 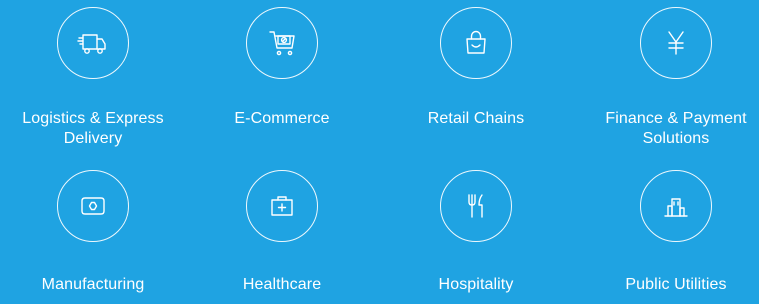 I want to click on industry-retail: Retail Chains, so click(x=476, y=68).